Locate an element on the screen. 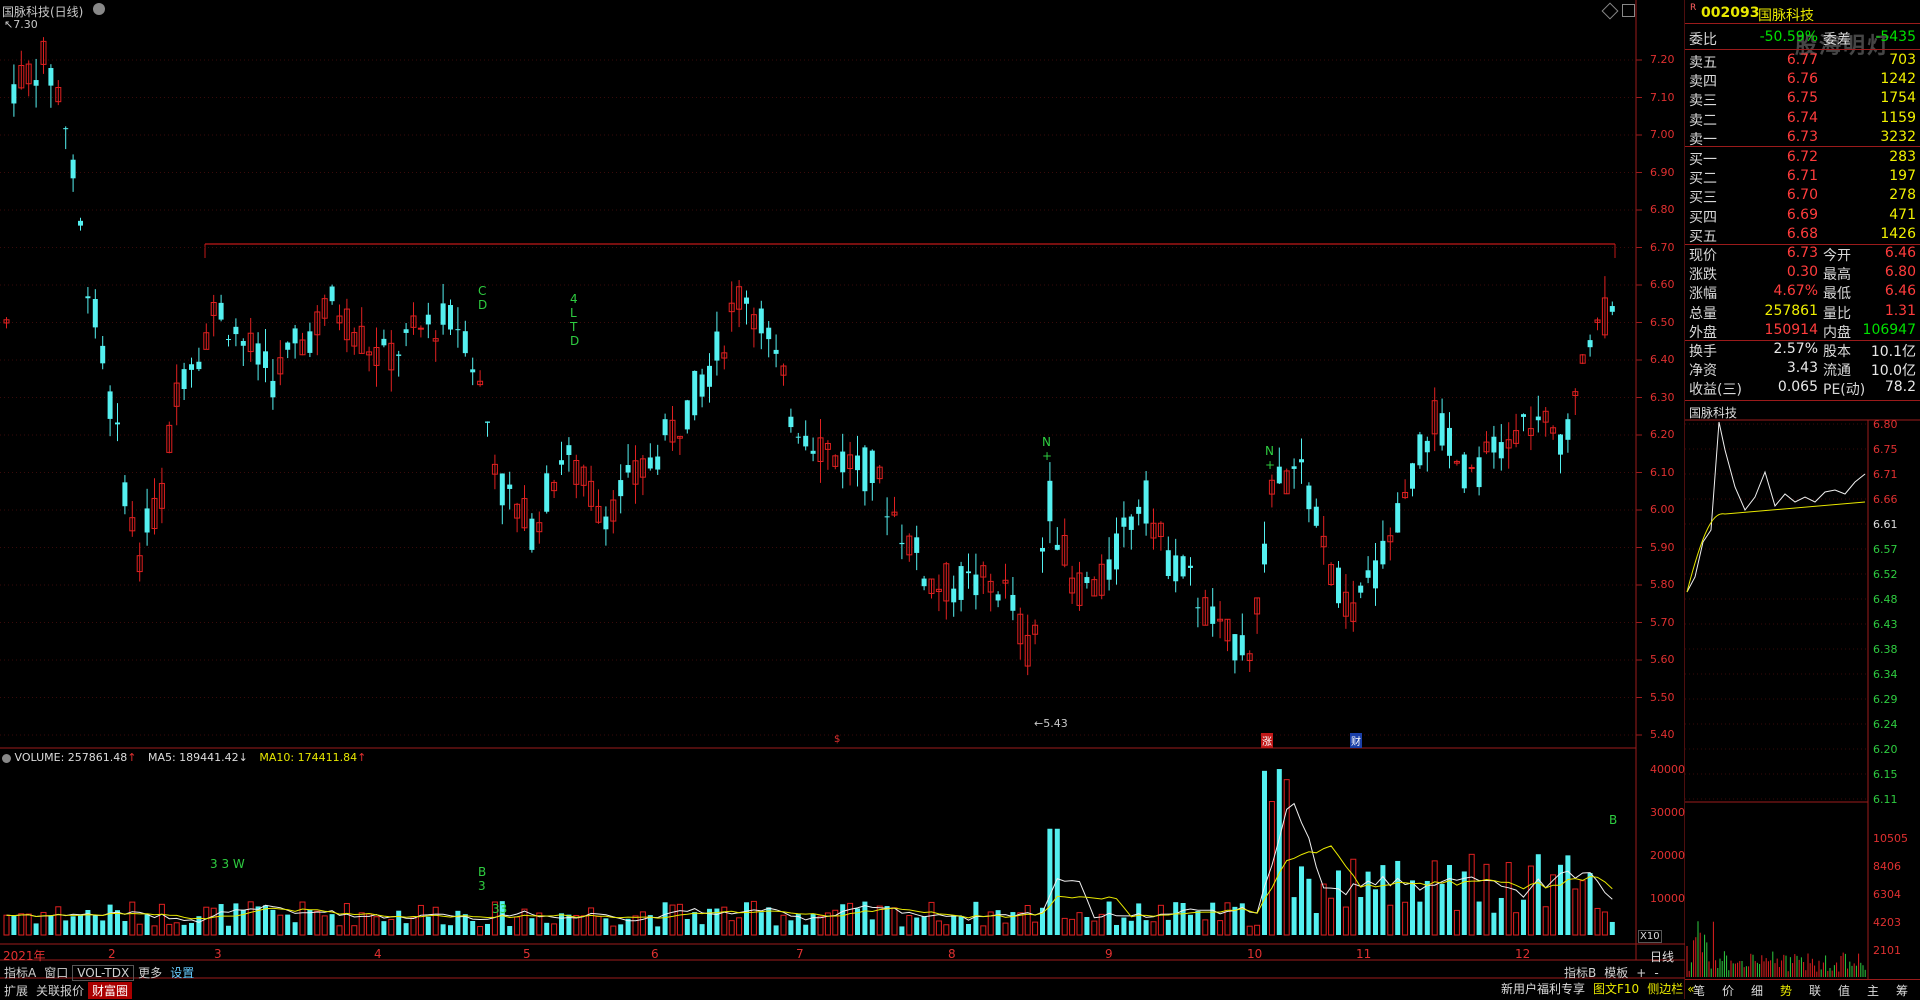 Image resolution: width=1920 pixels, height=1000 pixels. period-label: 日线 is located at coordinates (1662, 956).